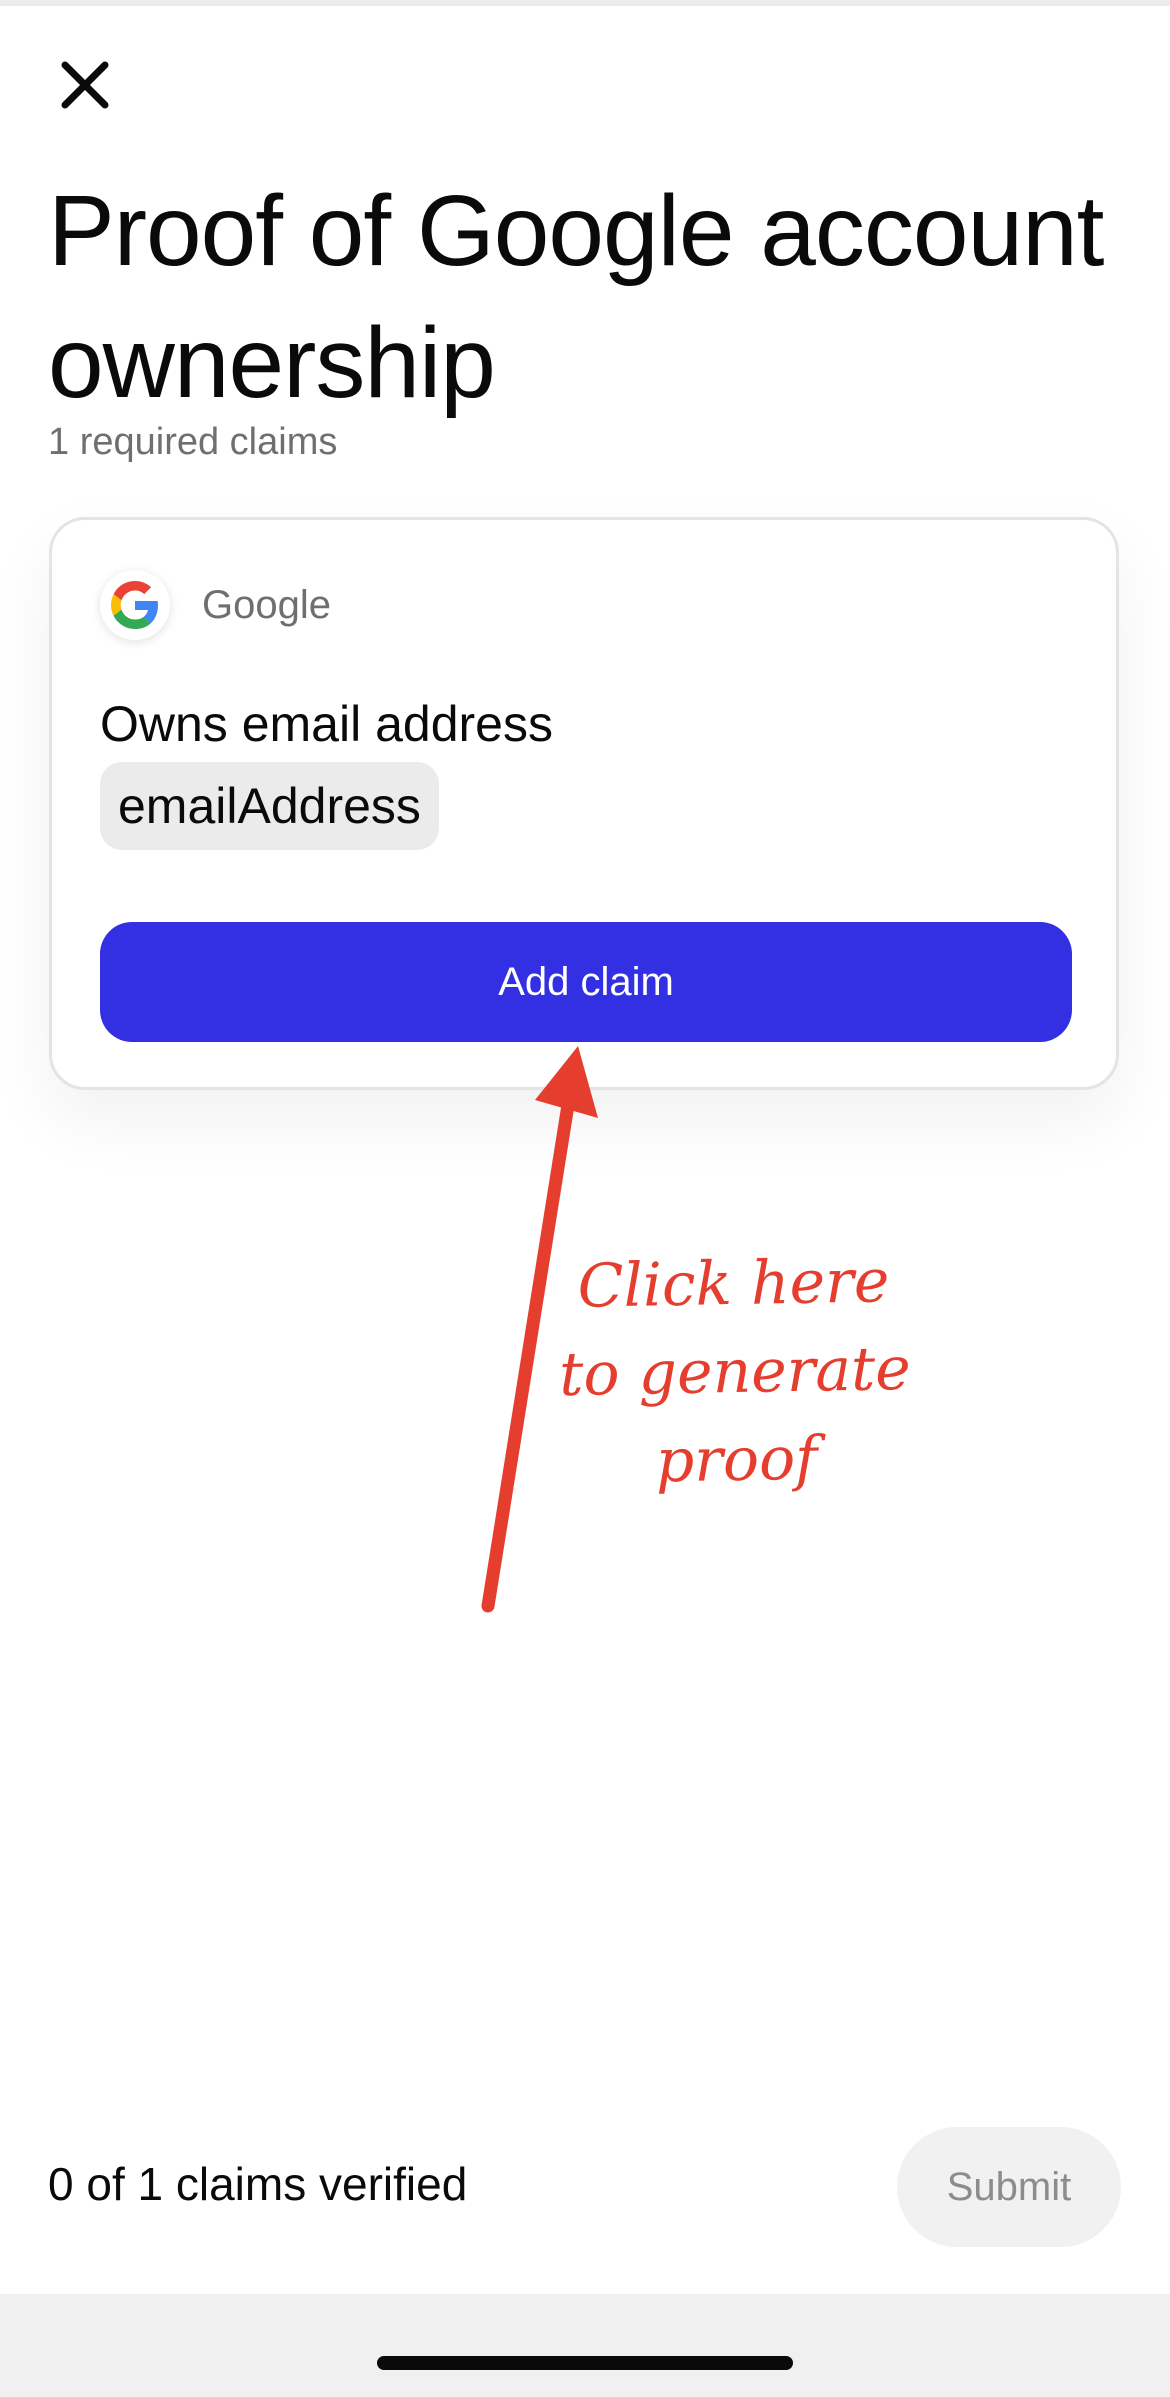  What do you see at coordinates (266, 604) in the screenshot?
I see `provider-name: Google` at bounding box center [266, 604].